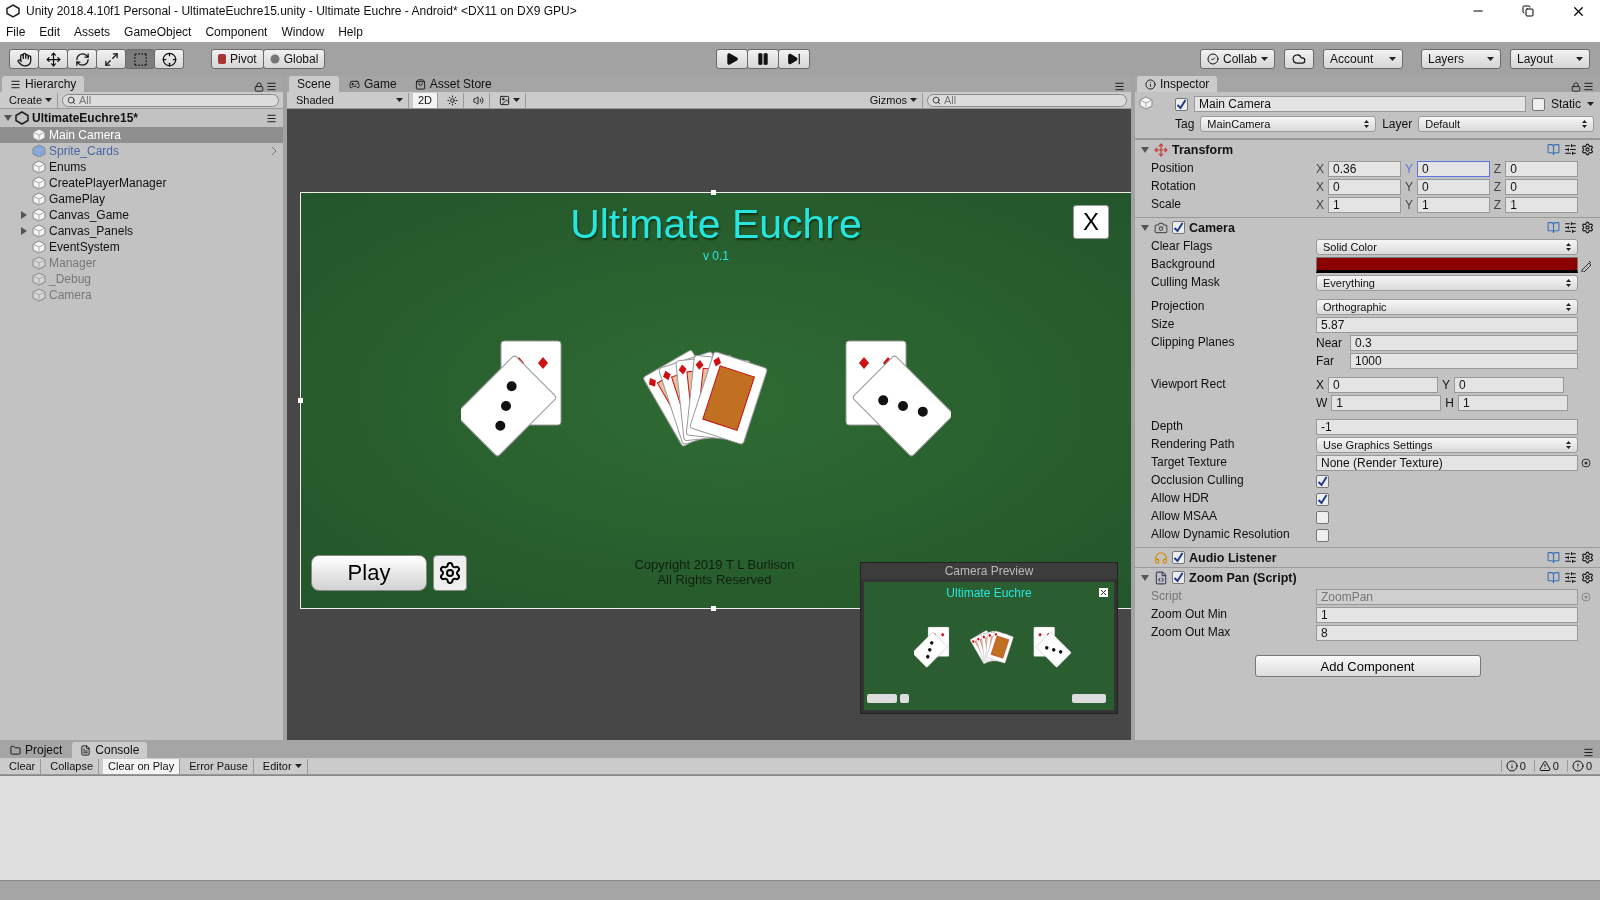  Describe the element at coordinates (24, 59) in the screenshot. I see `hand-tool-button` at that location.